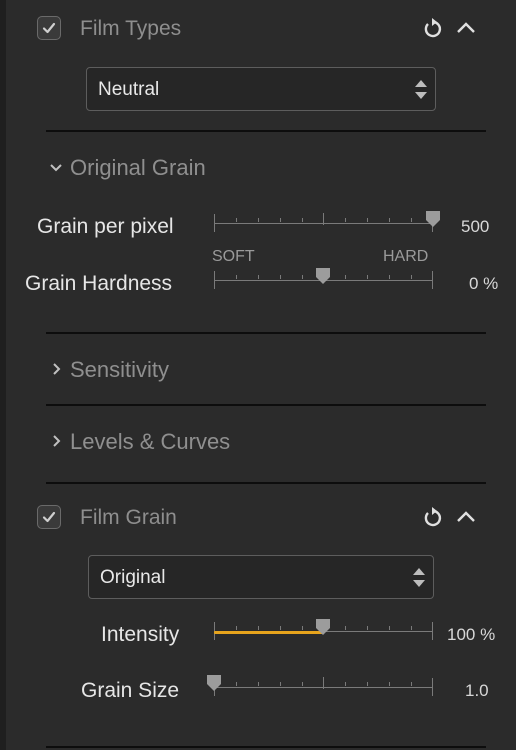  What do you see at coordinates (133, 577) in the screenshot?
I see `film-grain-select-value: Original` at bounding box center [133, 577].